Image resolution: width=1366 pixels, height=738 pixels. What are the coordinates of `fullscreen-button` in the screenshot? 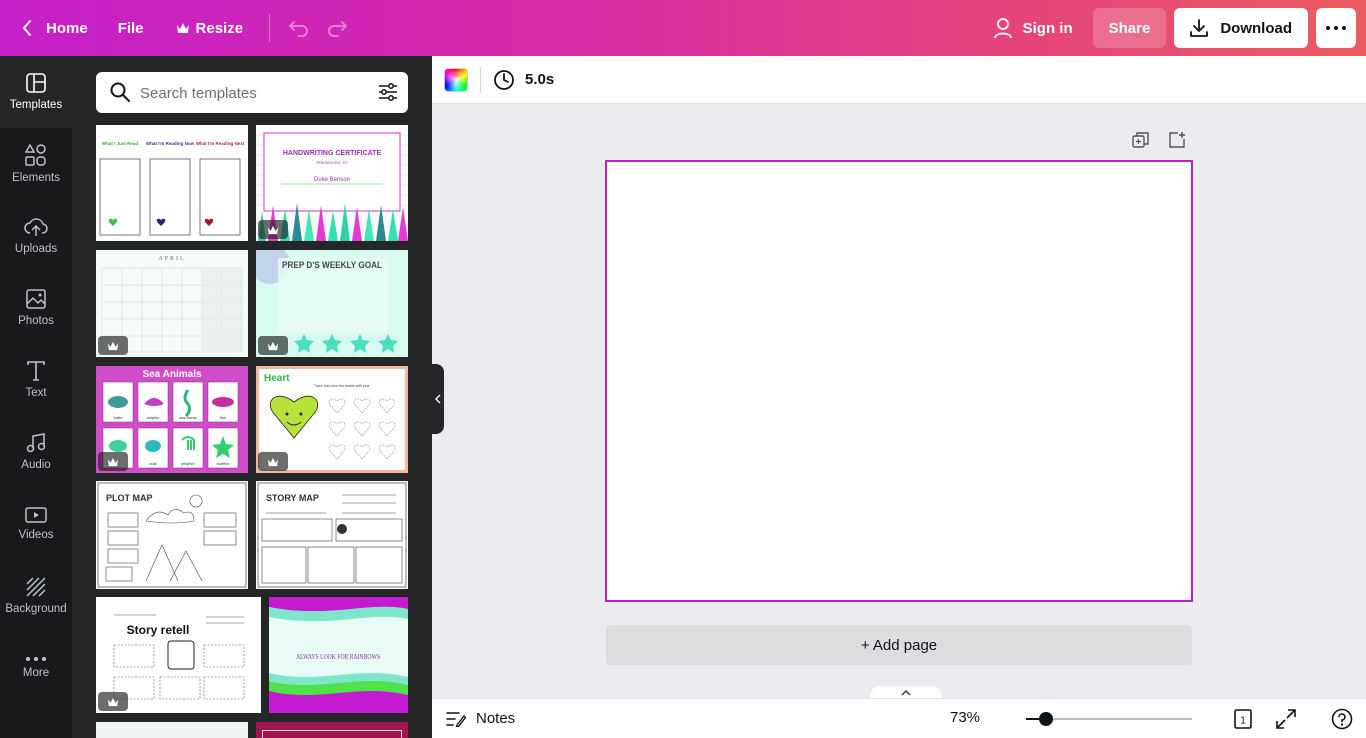 It's located at (1286, 721).